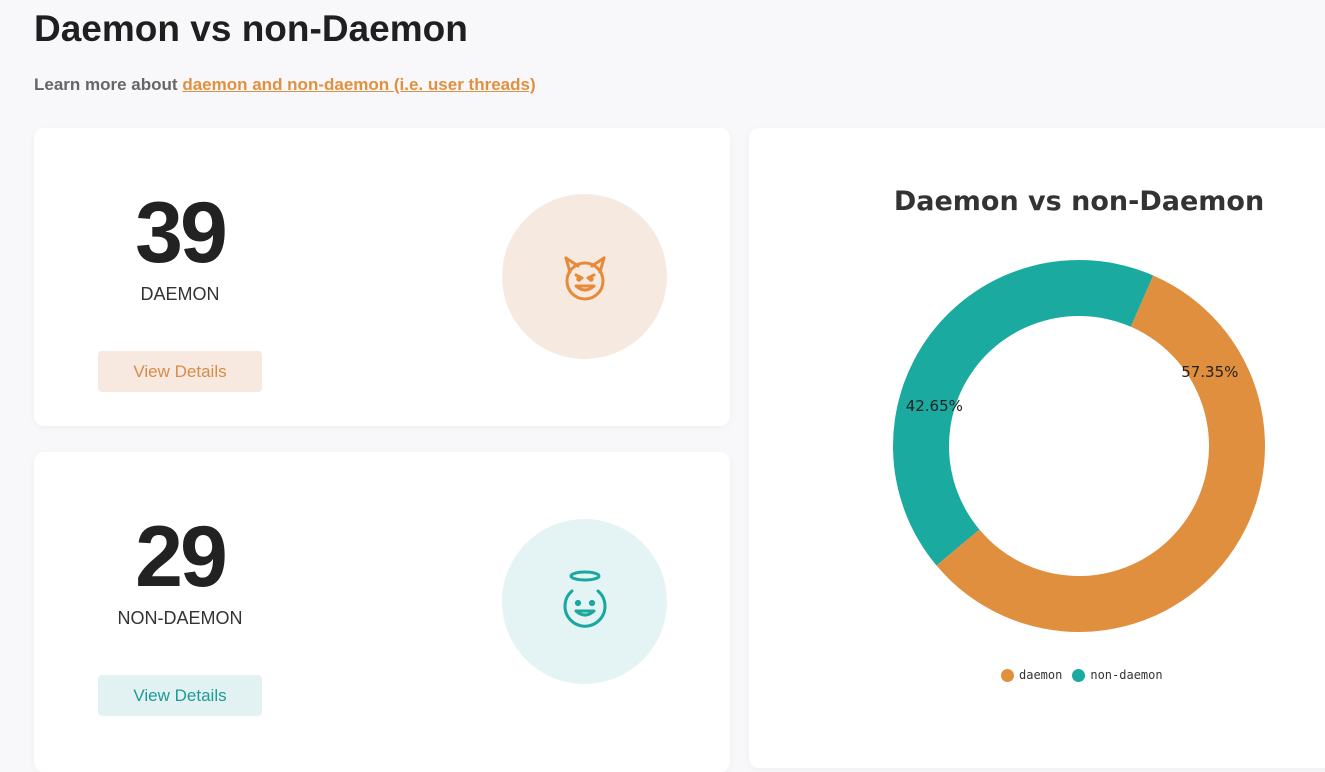  Describe the element at coordinates (1126, 675) in the screenshot. I see `legend-label-nondaemon: non-daemon` at that location.